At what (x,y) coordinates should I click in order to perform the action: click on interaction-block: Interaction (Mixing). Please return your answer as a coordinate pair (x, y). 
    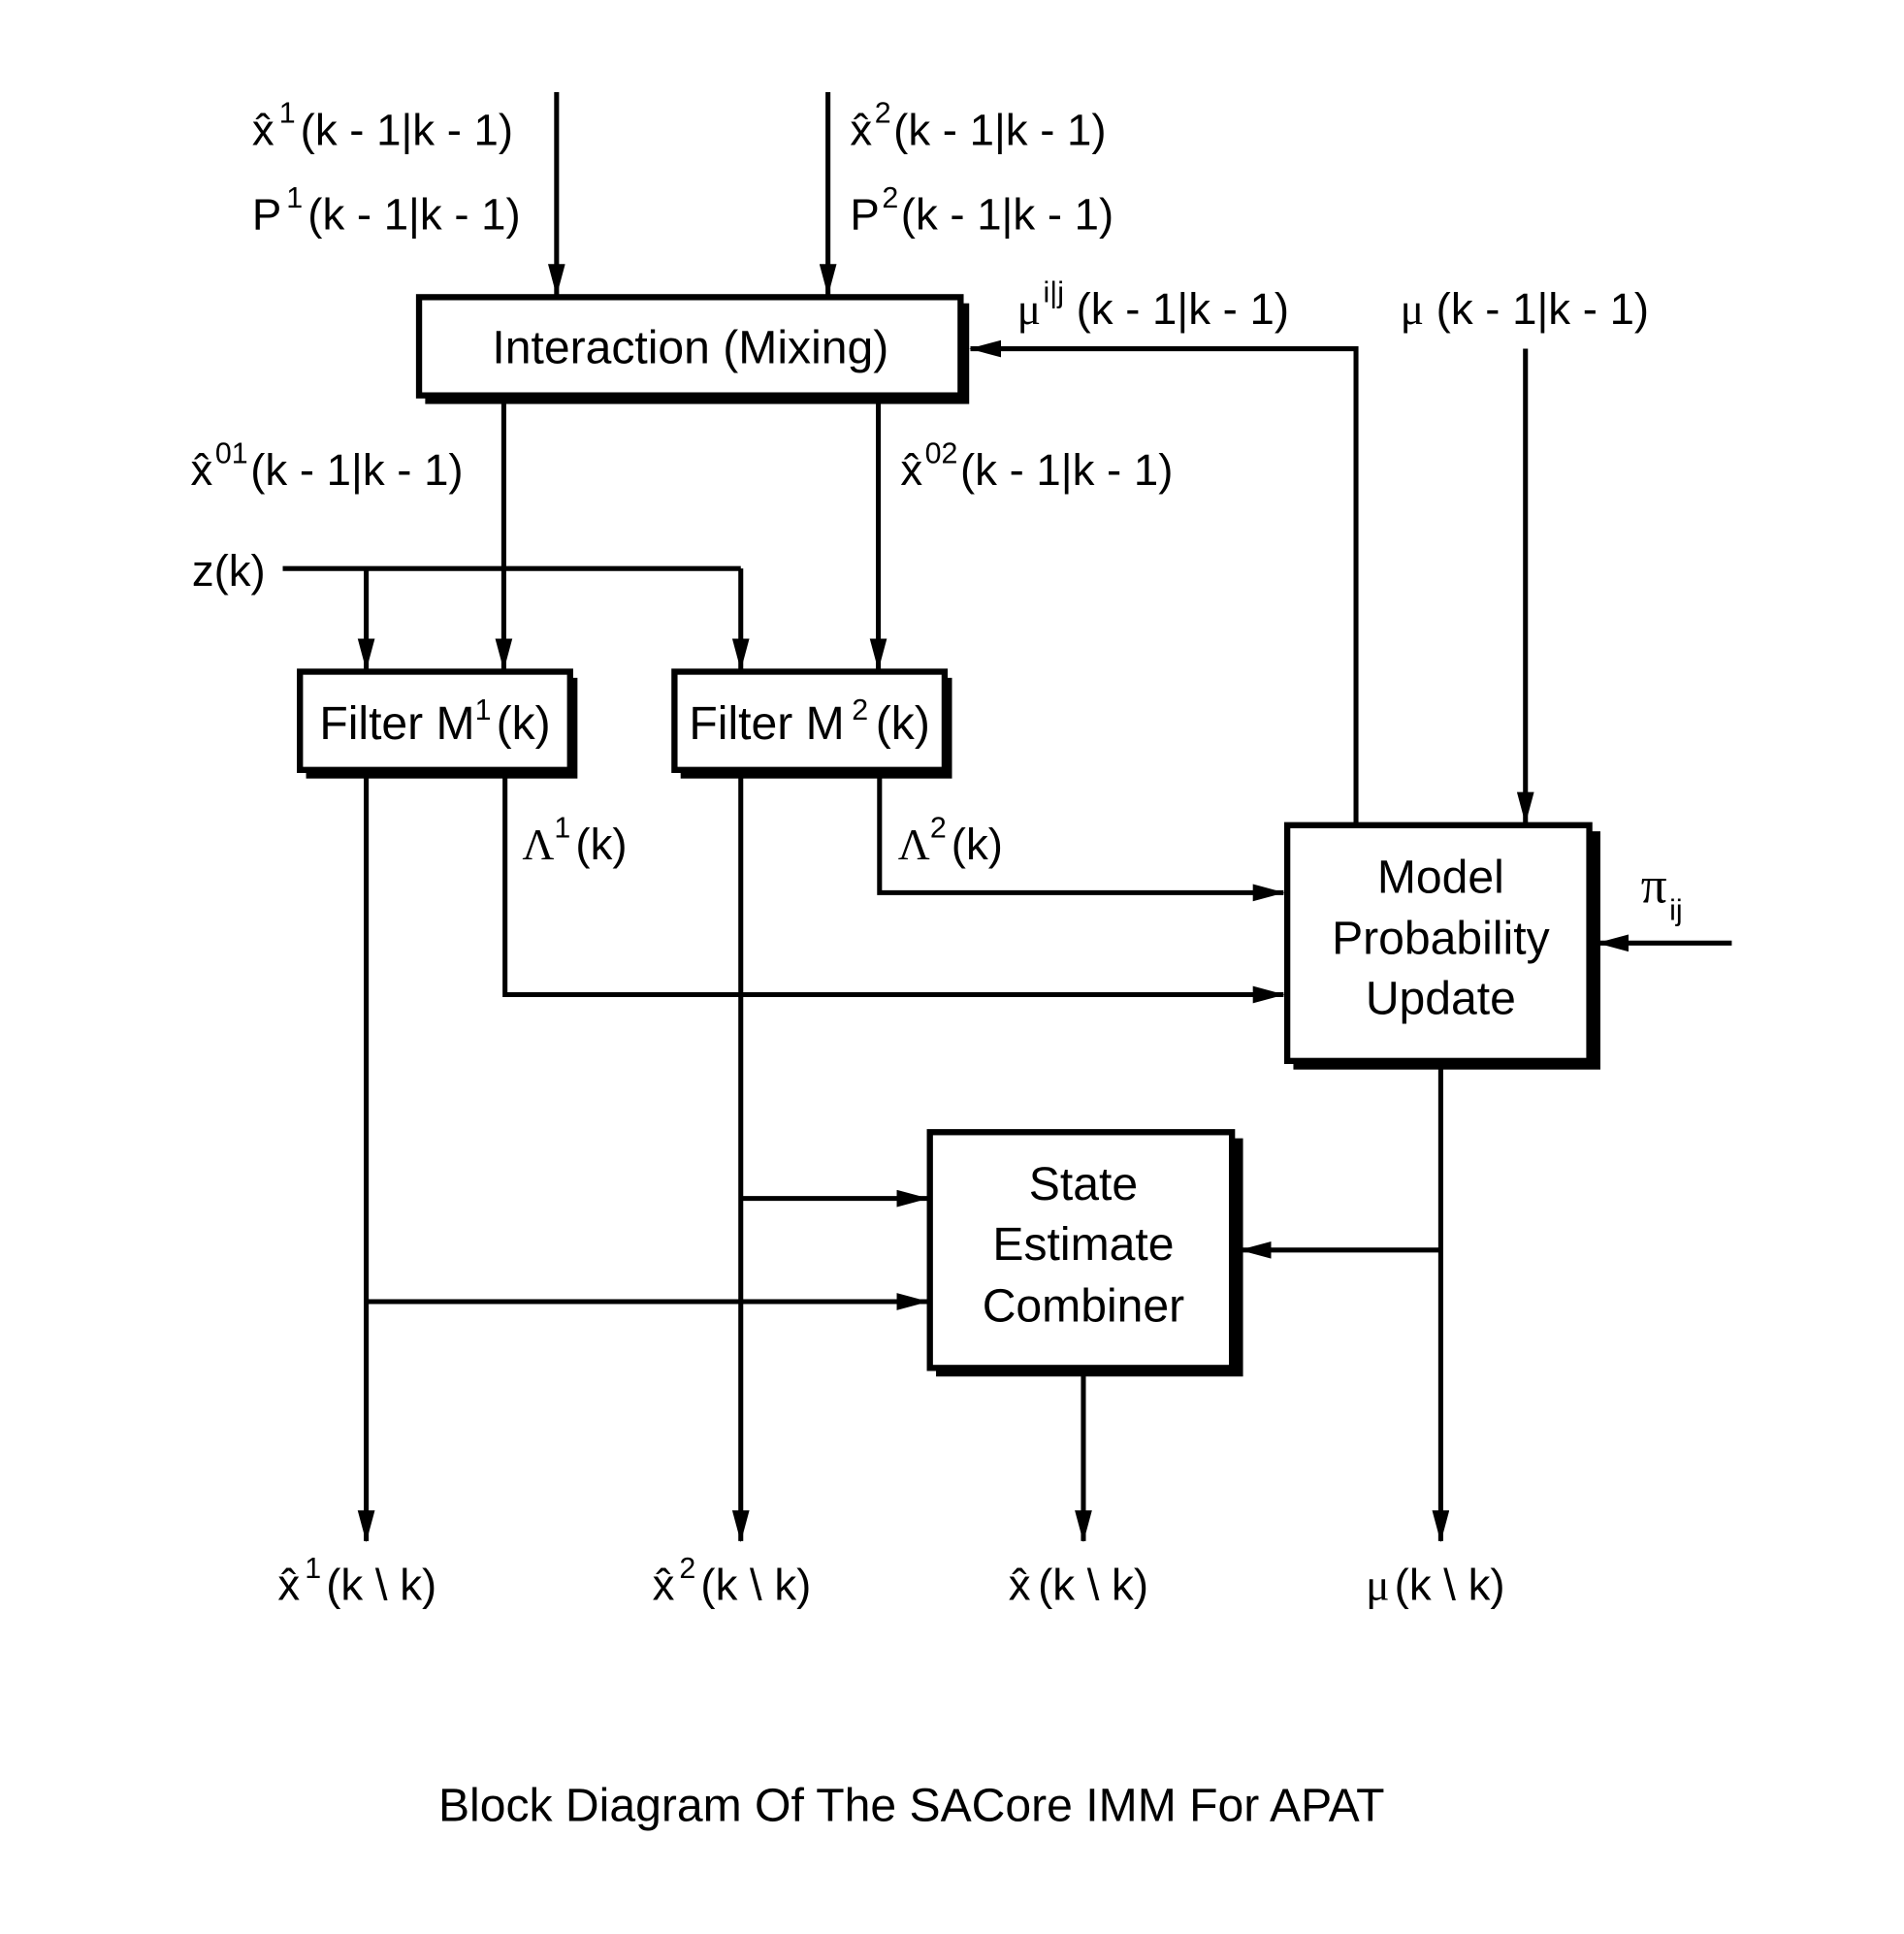
    Looking at the image, I should click on (692, 349).